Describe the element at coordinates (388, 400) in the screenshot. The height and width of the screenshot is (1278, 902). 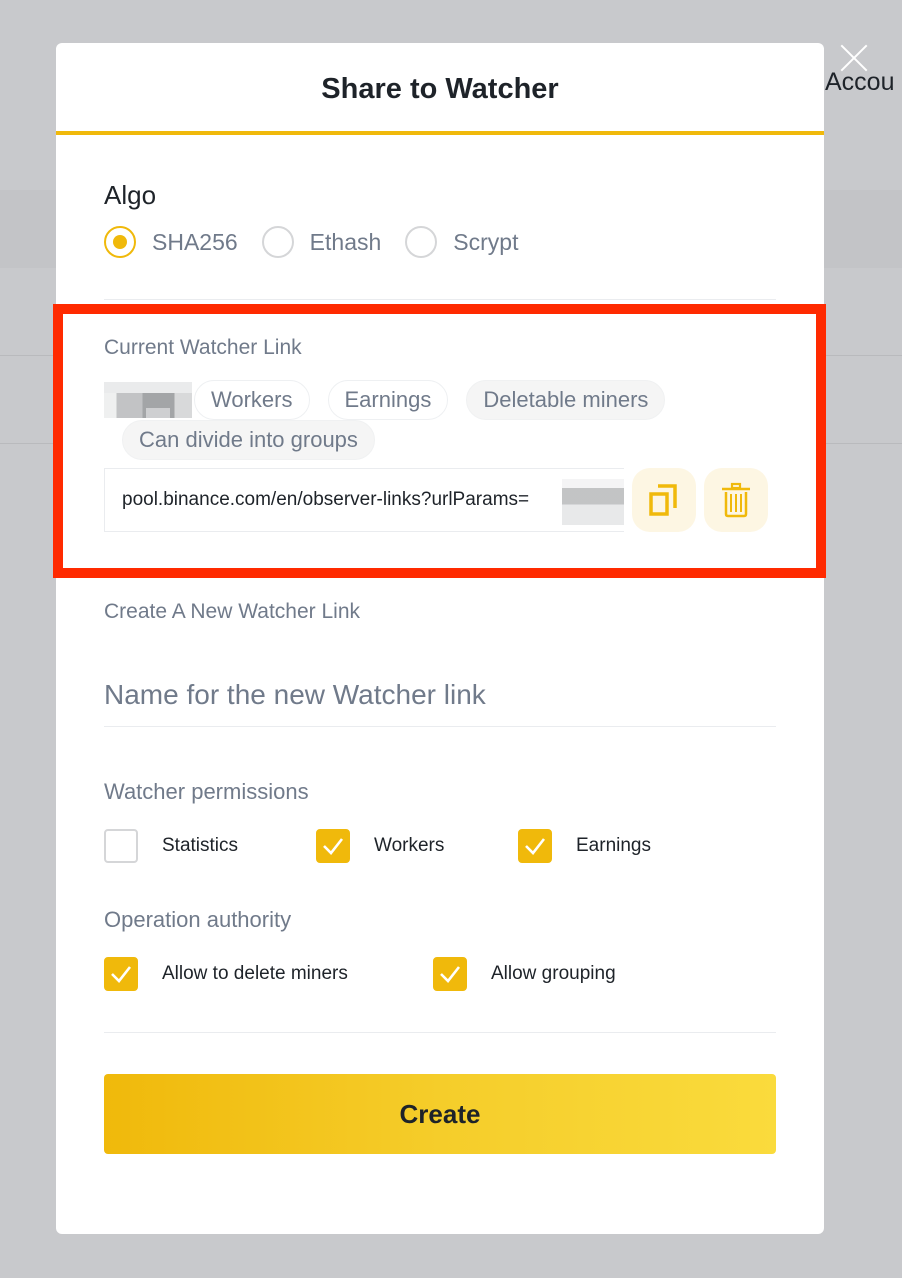
I see `tag-earnings: Earnings` at that location.